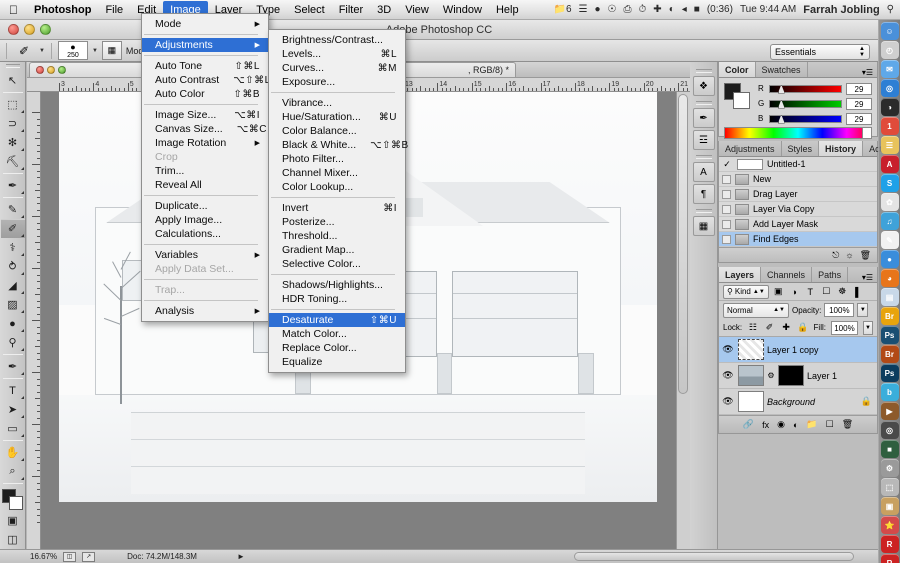  Describe the element at coordinates (798, 194) in the screenshot. I see `history-state-row: Drag Layer` at that location.